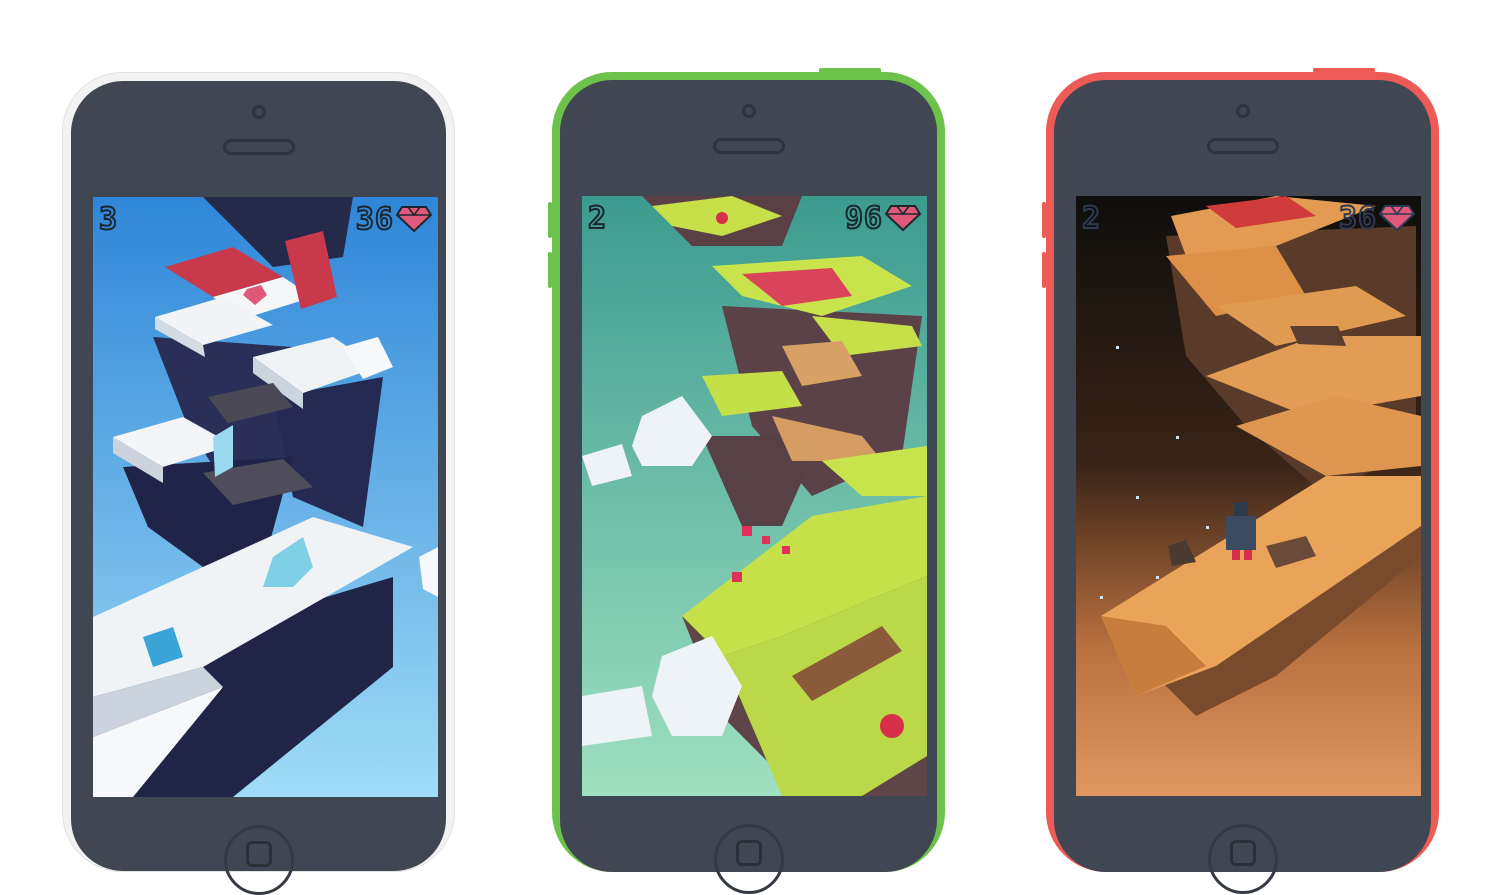 This screenshot has height=895, width=1500. Describe the element at coordinates (108, 220) in the screenshot. I see `level-counter: 3` at that location.